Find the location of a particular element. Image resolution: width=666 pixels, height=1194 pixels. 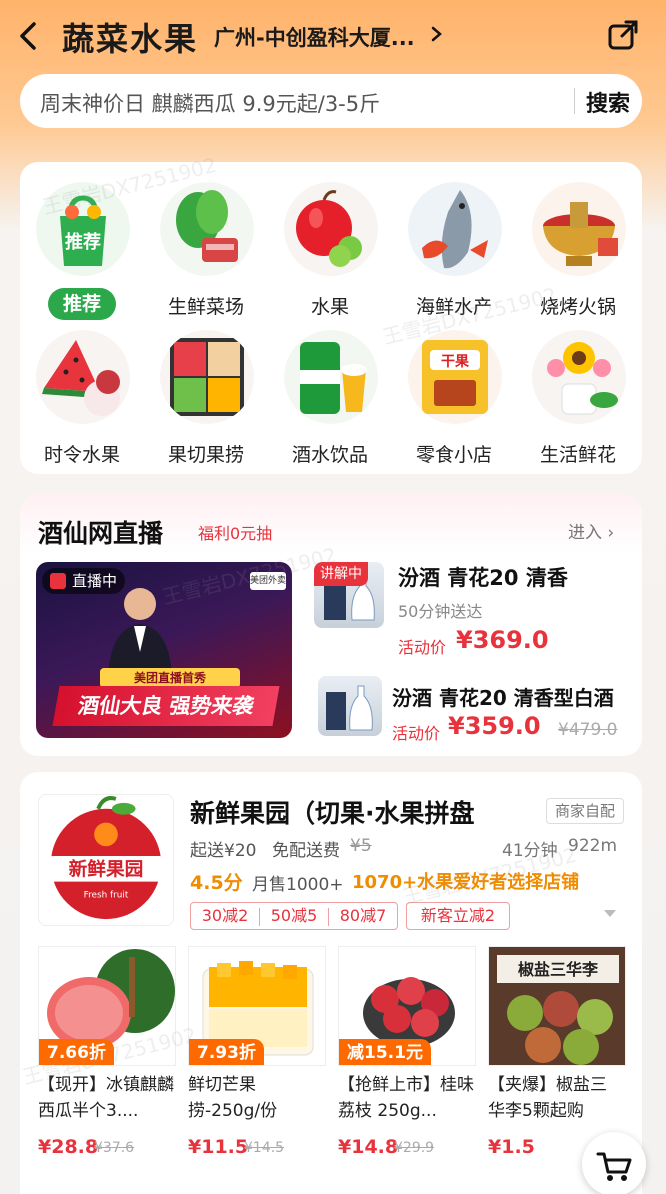

category-seafood: 海鲜水产 is located at coordinates (454, 244).